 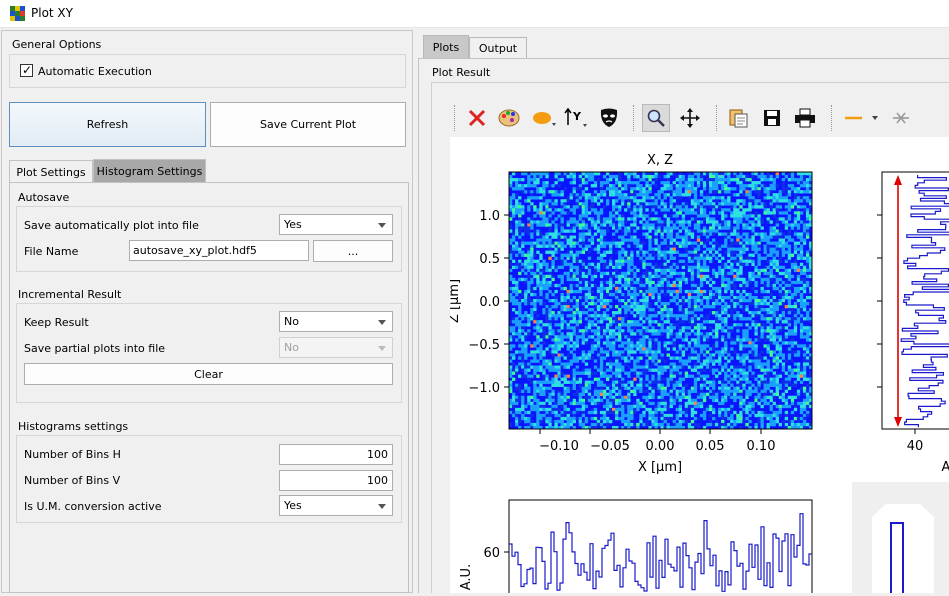 I want to click on y-tick-label: 1.0, so click(x=489, y=216).